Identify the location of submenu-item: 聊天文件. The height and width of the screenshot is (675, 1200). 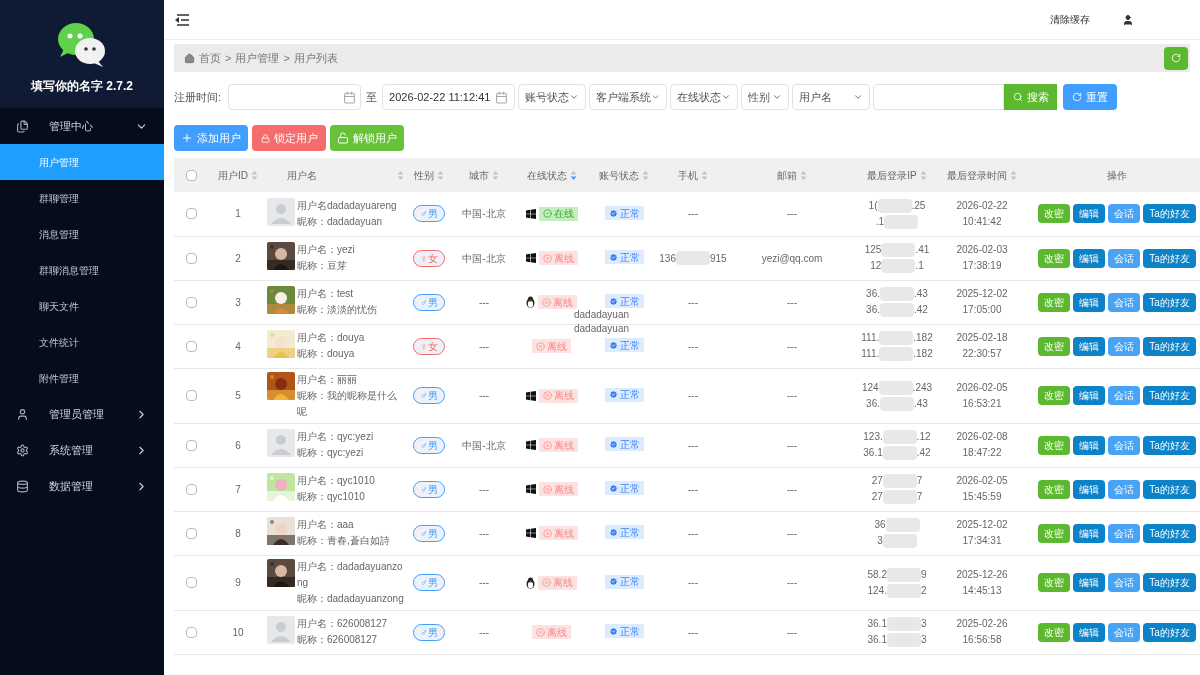
(82, 306).